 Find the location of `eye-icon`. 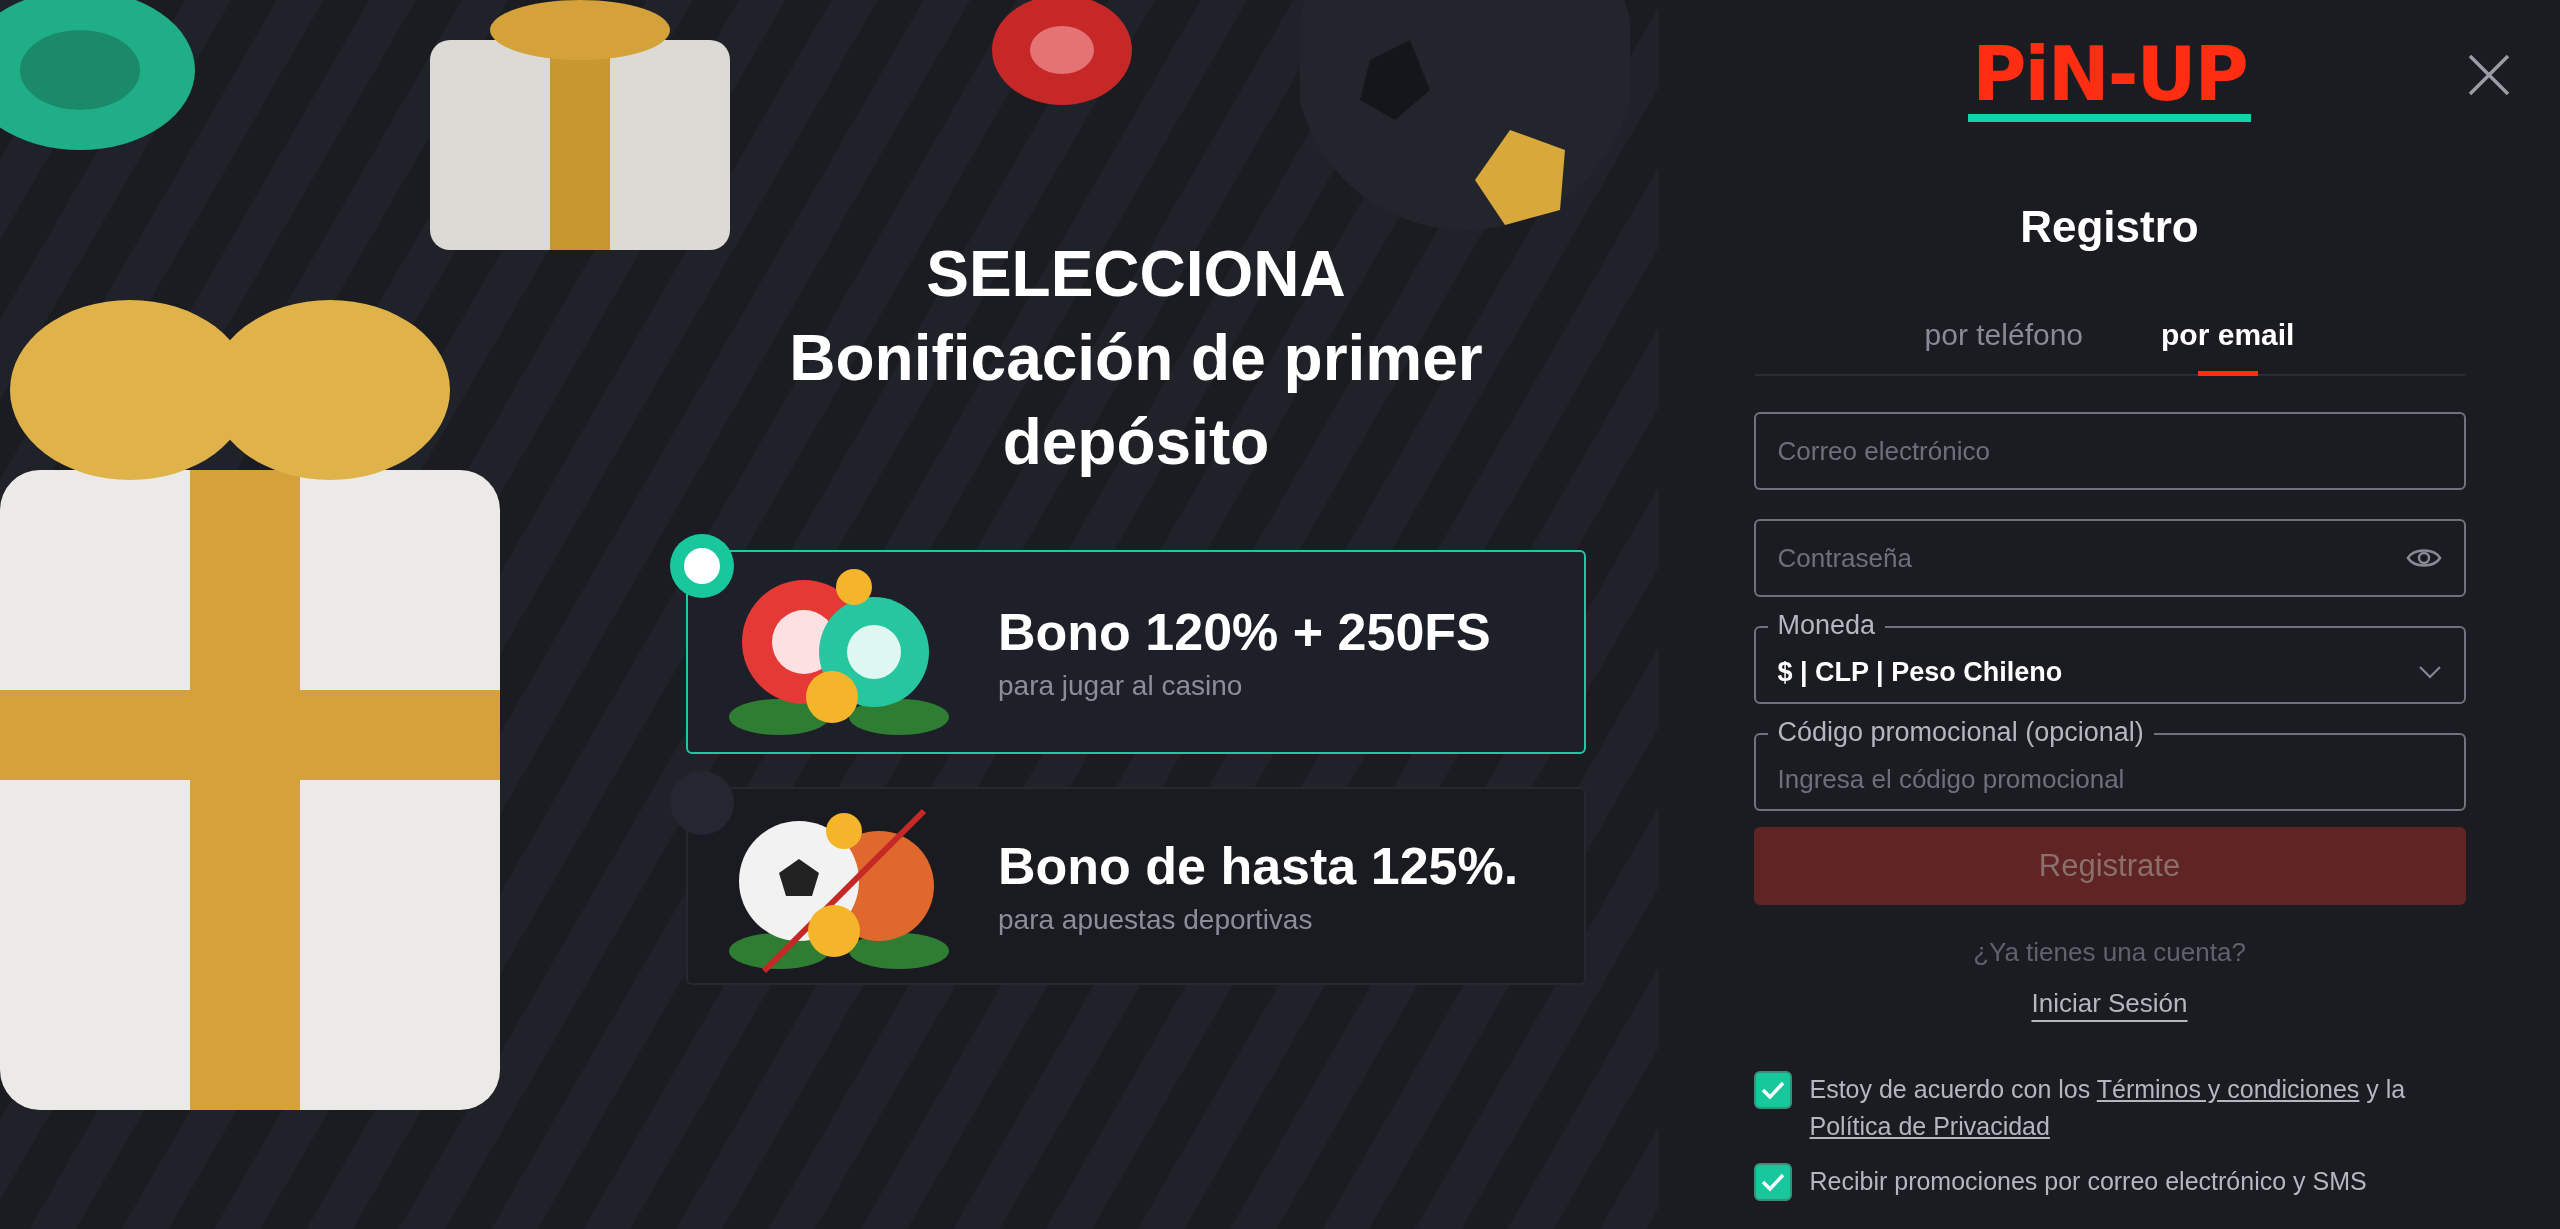

eye-icon is located at coordinates (2423, 558).